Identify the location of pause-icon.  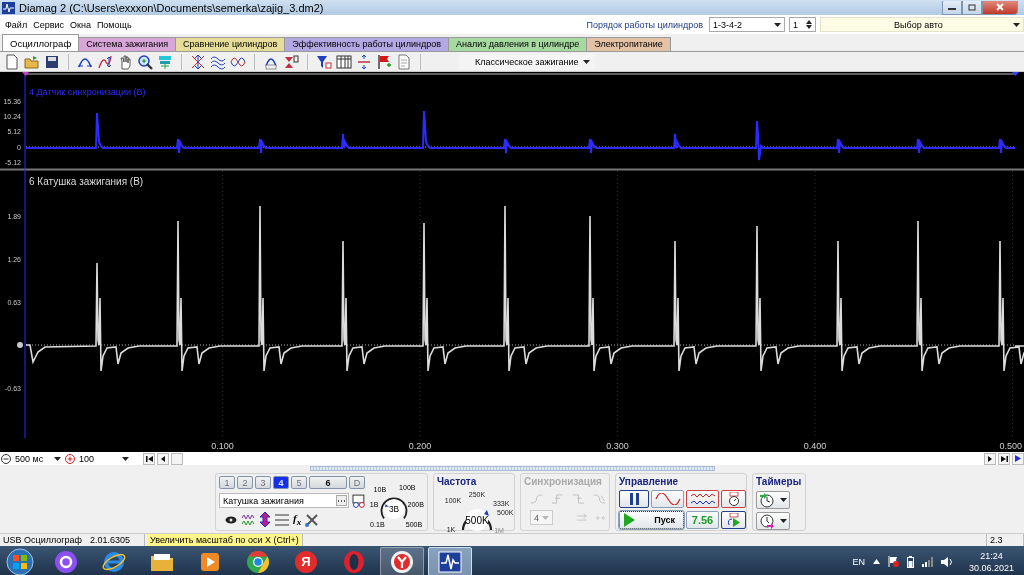
(634, 499).